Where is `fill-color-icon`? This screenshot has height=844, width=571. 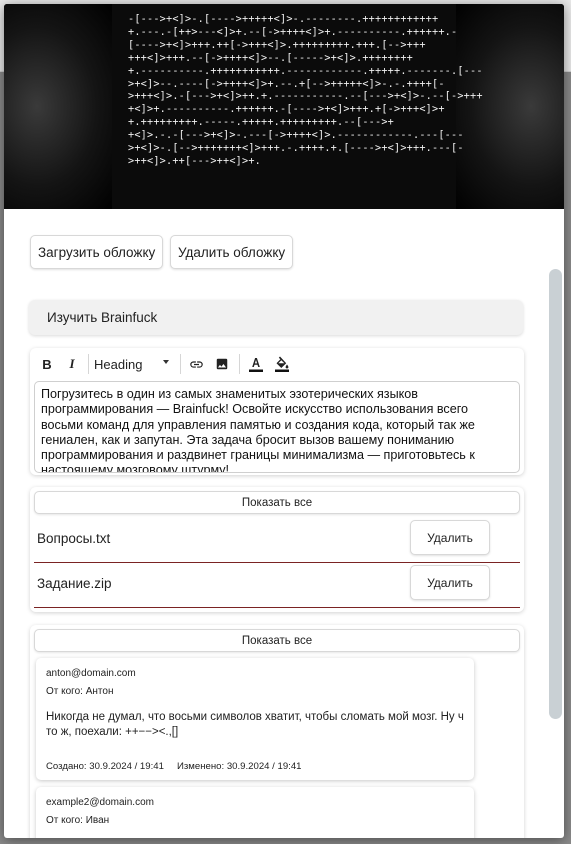
fill-color-icon is located at coordinates (282, 364).